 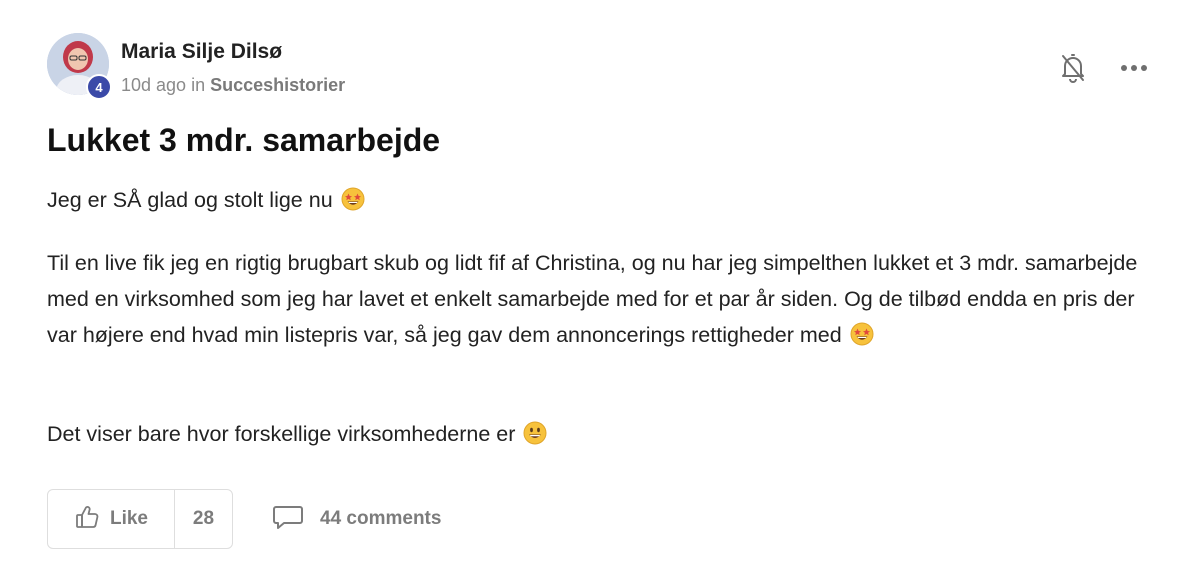 I want to click on author-name: Maria Silje Dilsø, so click(x=201, y=52).